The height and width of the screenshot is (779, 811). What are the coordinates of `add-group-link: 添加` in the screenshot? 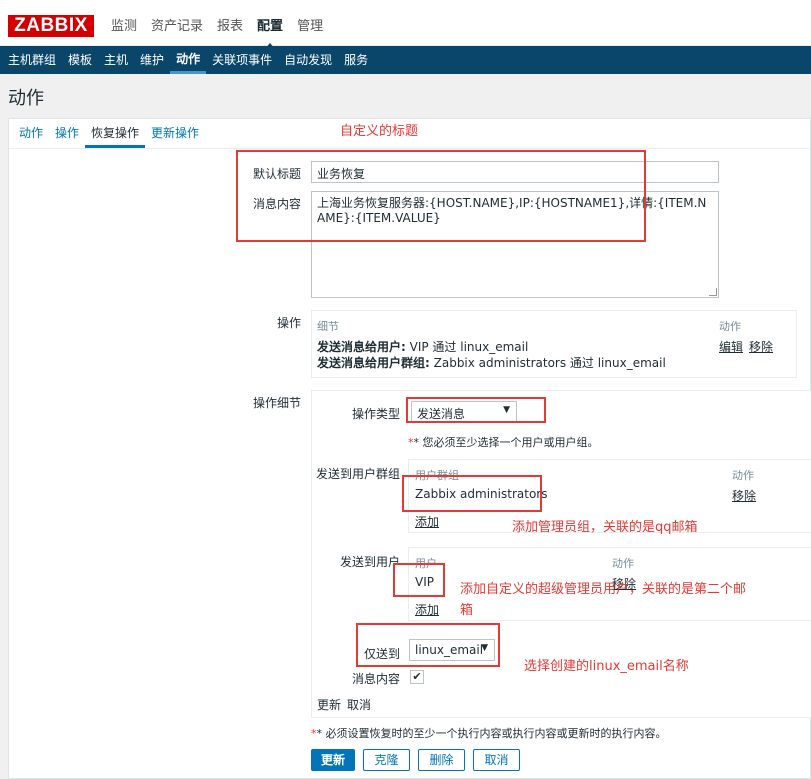 It's located at (427, 521).